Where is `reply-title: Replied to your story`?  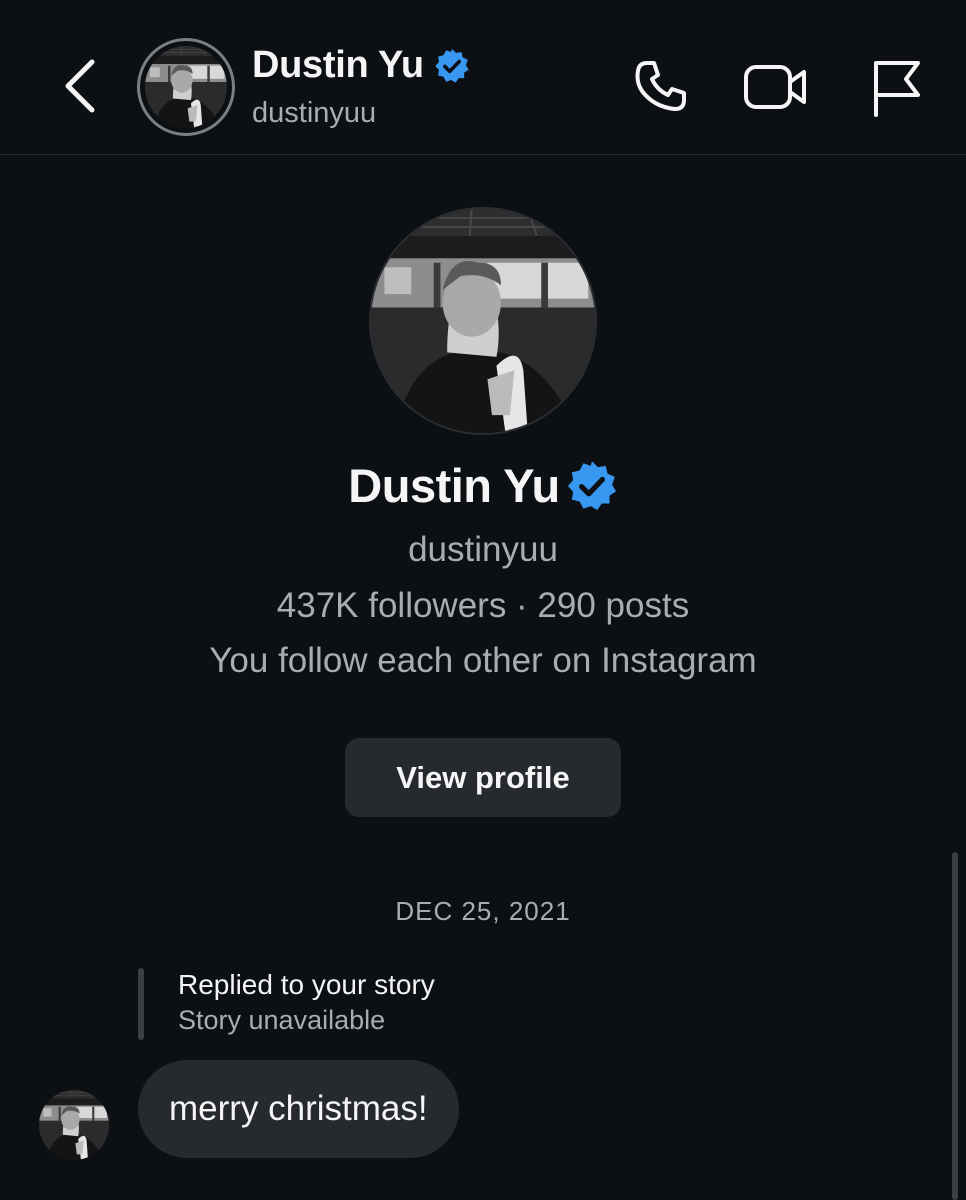
reply-title: Replied to your story is located at coordinates (306, 984).